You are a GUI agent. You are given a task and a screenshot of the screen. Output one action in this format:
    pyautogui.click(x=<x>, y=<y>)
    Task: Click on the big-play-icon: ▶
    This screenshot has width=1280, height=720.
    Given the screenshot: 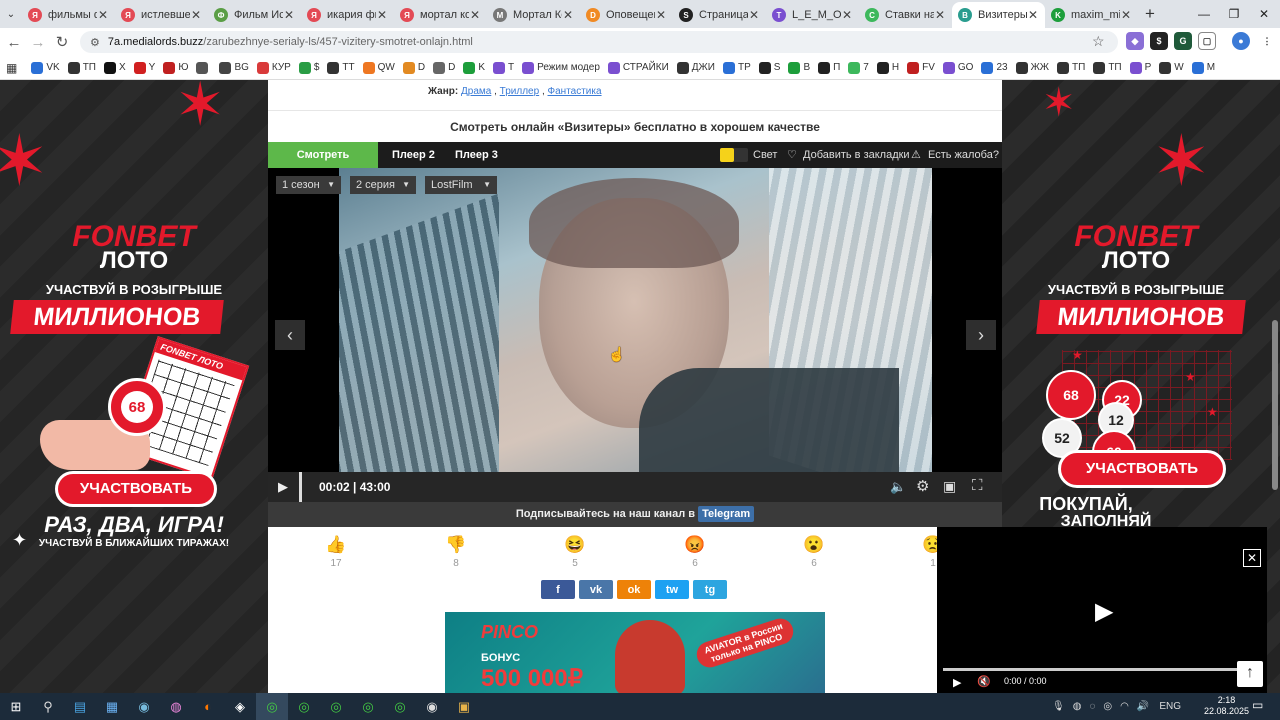 What is the action you would take?
    pyautogui.click(x=1104, y=611)
    